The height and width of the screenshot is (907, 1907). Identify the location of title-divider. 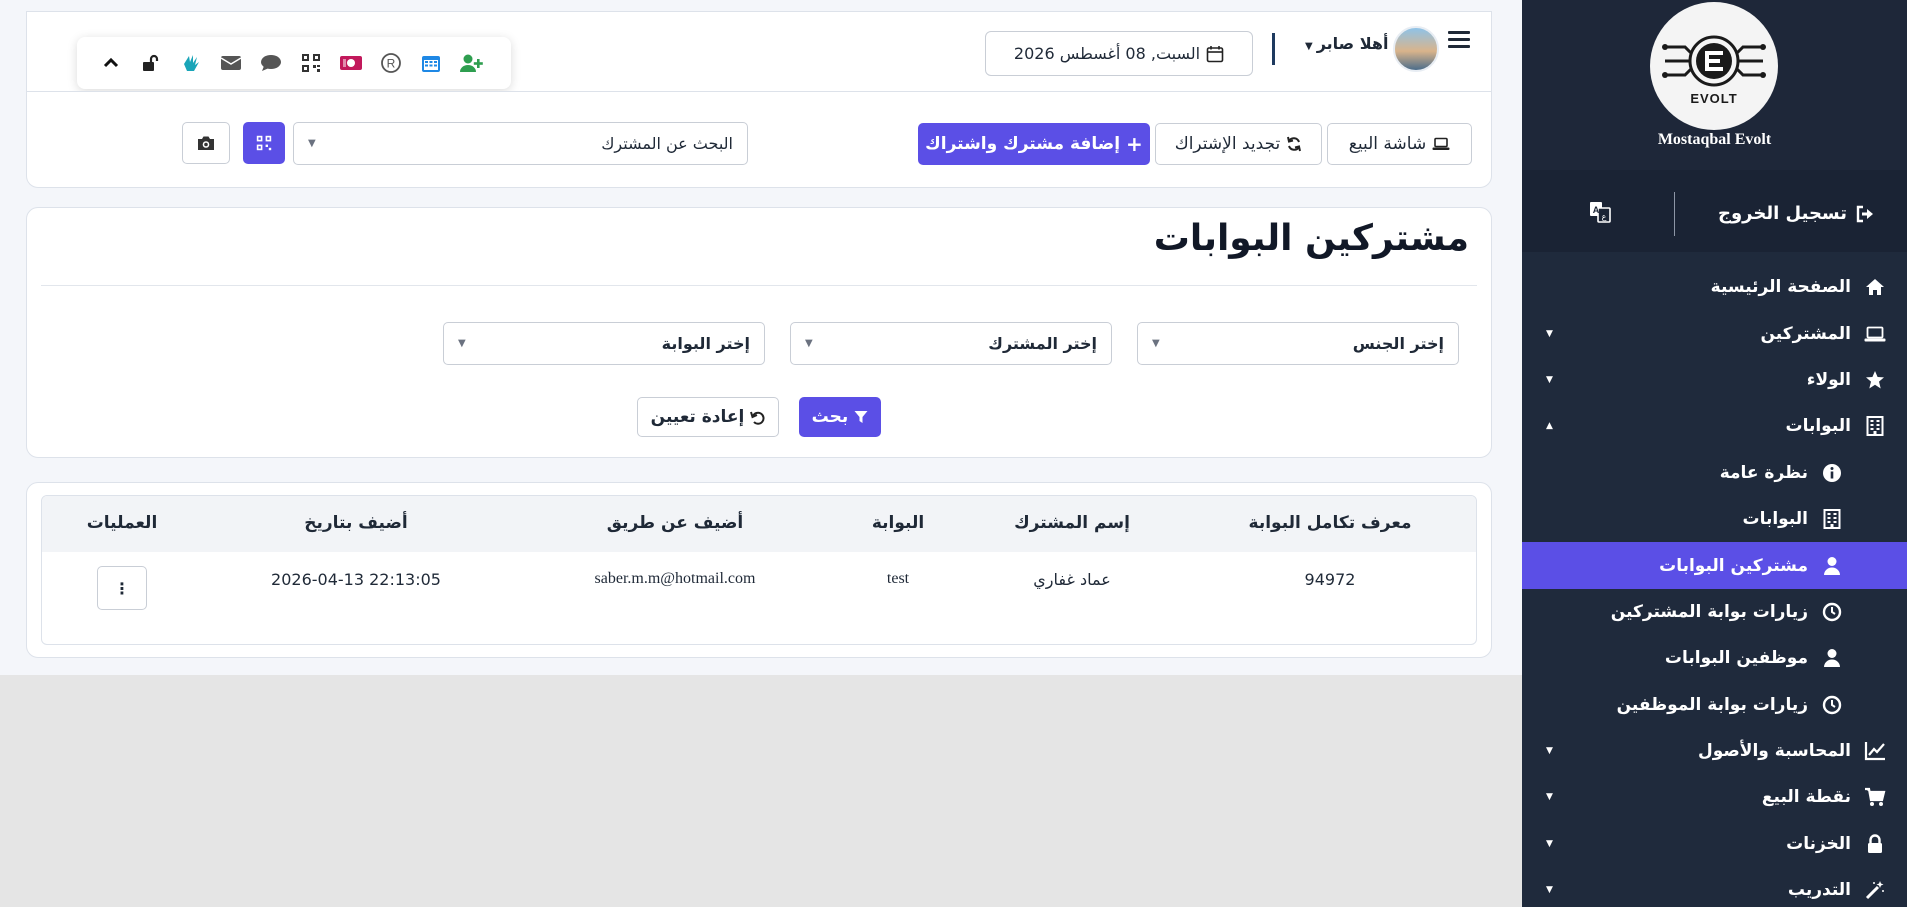
(759, 285).